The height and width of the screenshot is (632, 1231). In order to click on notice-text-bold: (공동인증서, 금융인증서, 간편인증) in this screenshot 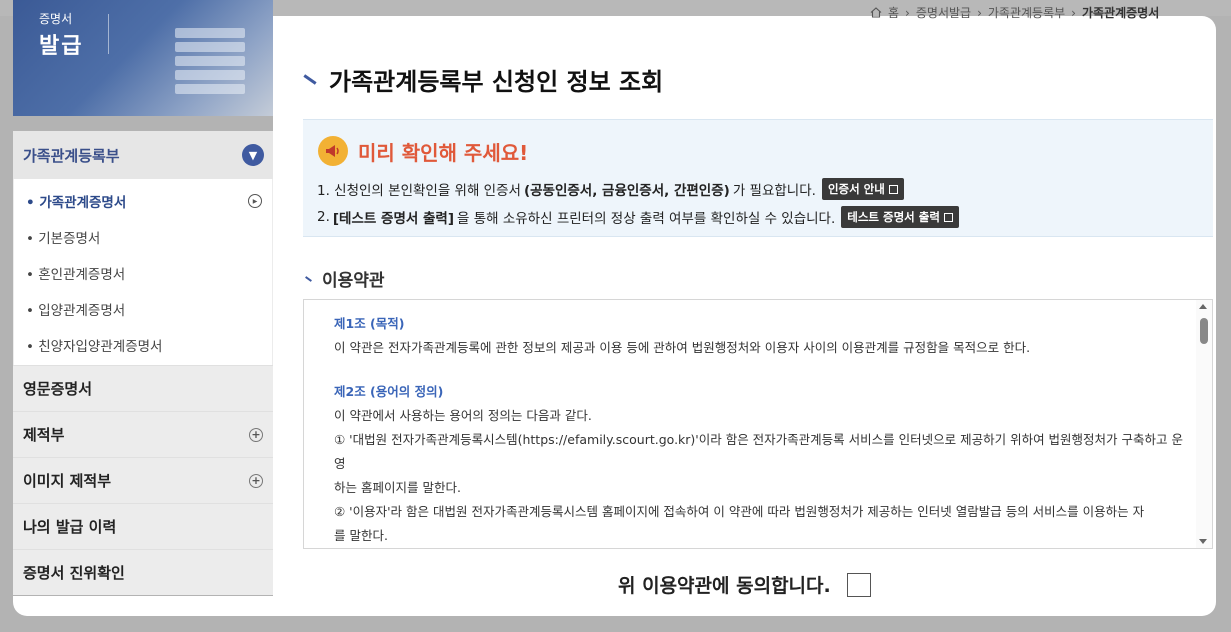, I will do `click(626, 191)`.